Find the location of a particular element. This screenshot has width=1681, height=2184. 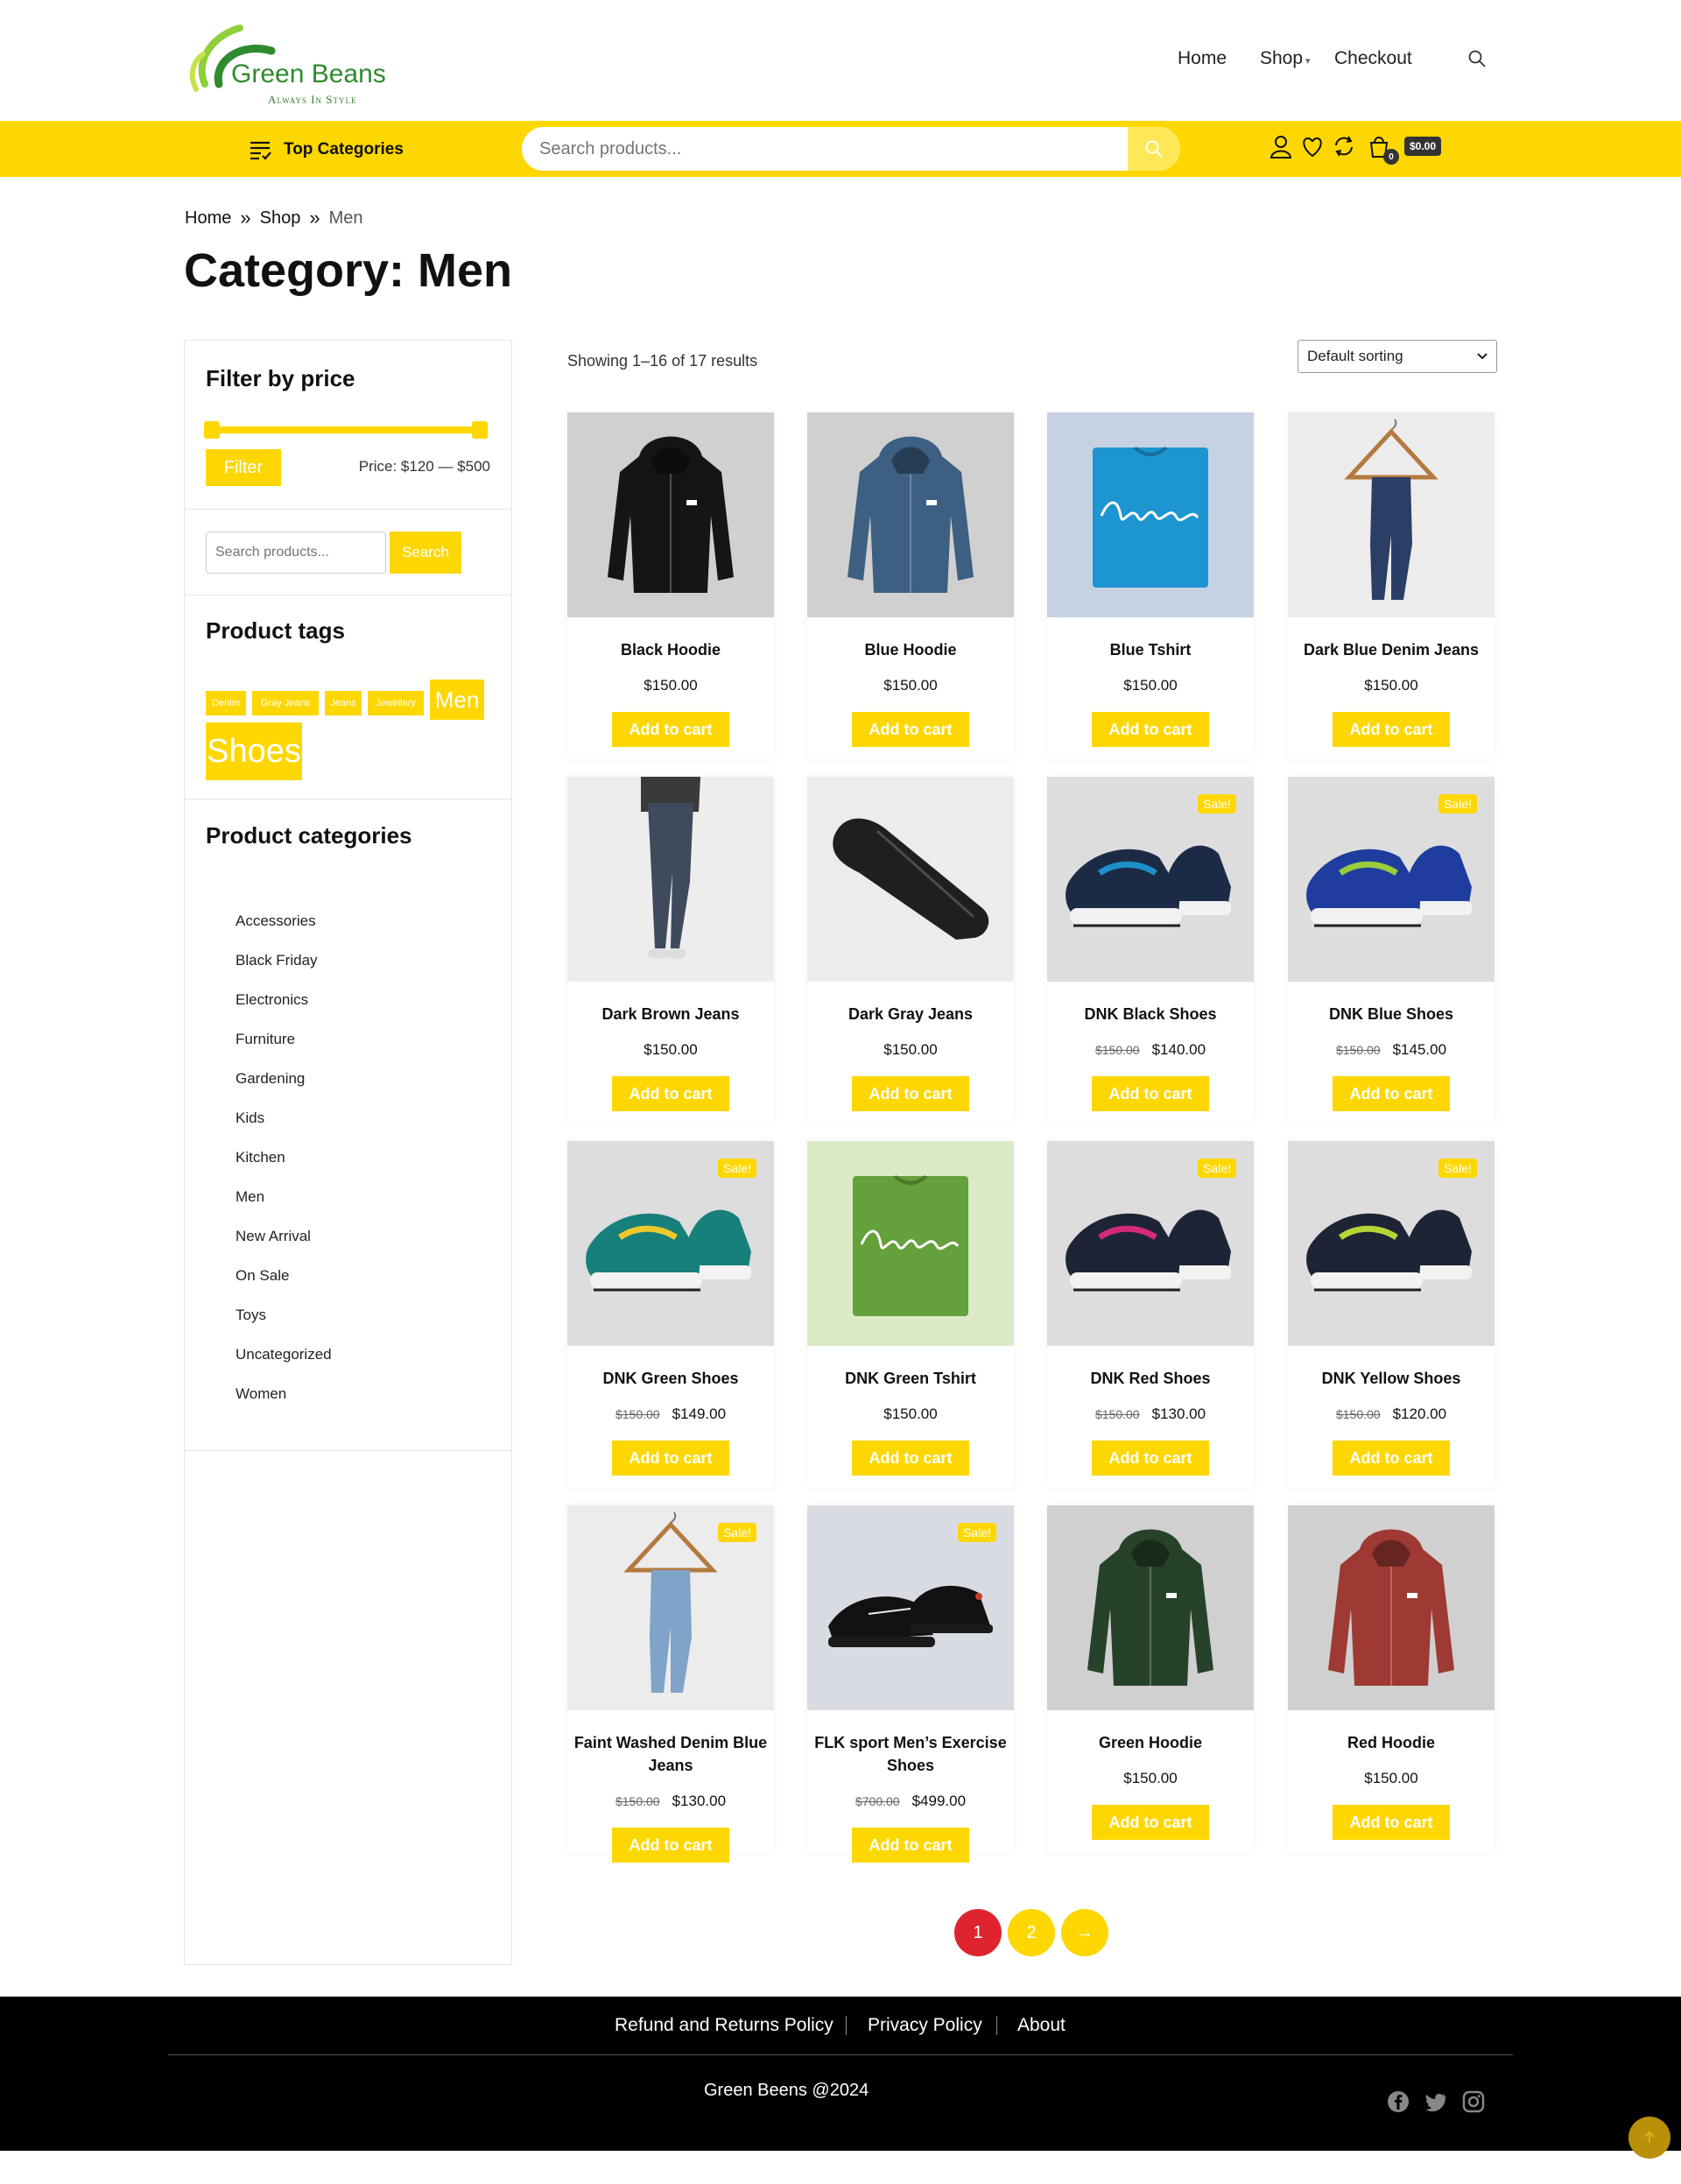

product-name: Dark Blue Denim Jeans is located at coordinates (1391, 649).